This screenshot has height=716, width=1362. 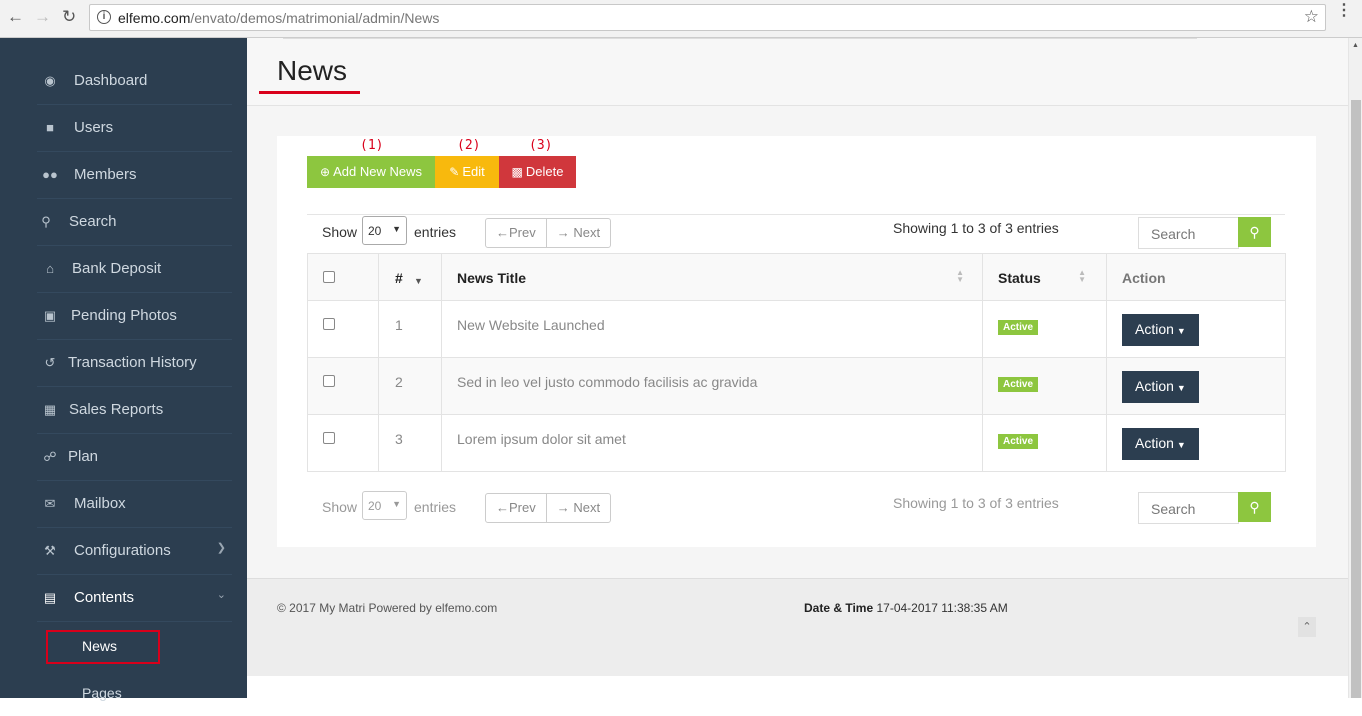 What do you see at coordinates (1356, 399) in the screenshot?
I see `scrollbar-thumb` at bounding box center [1356, 399].